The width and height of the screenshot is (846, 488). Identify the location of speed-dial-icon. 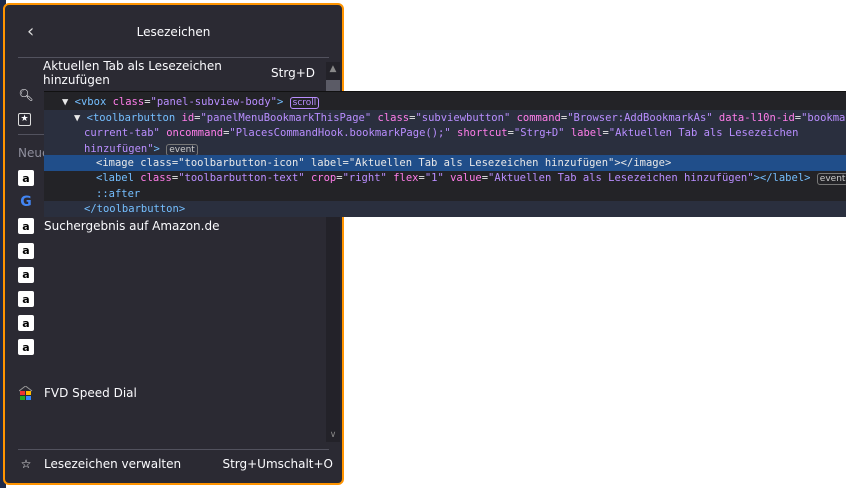
(26, 393).